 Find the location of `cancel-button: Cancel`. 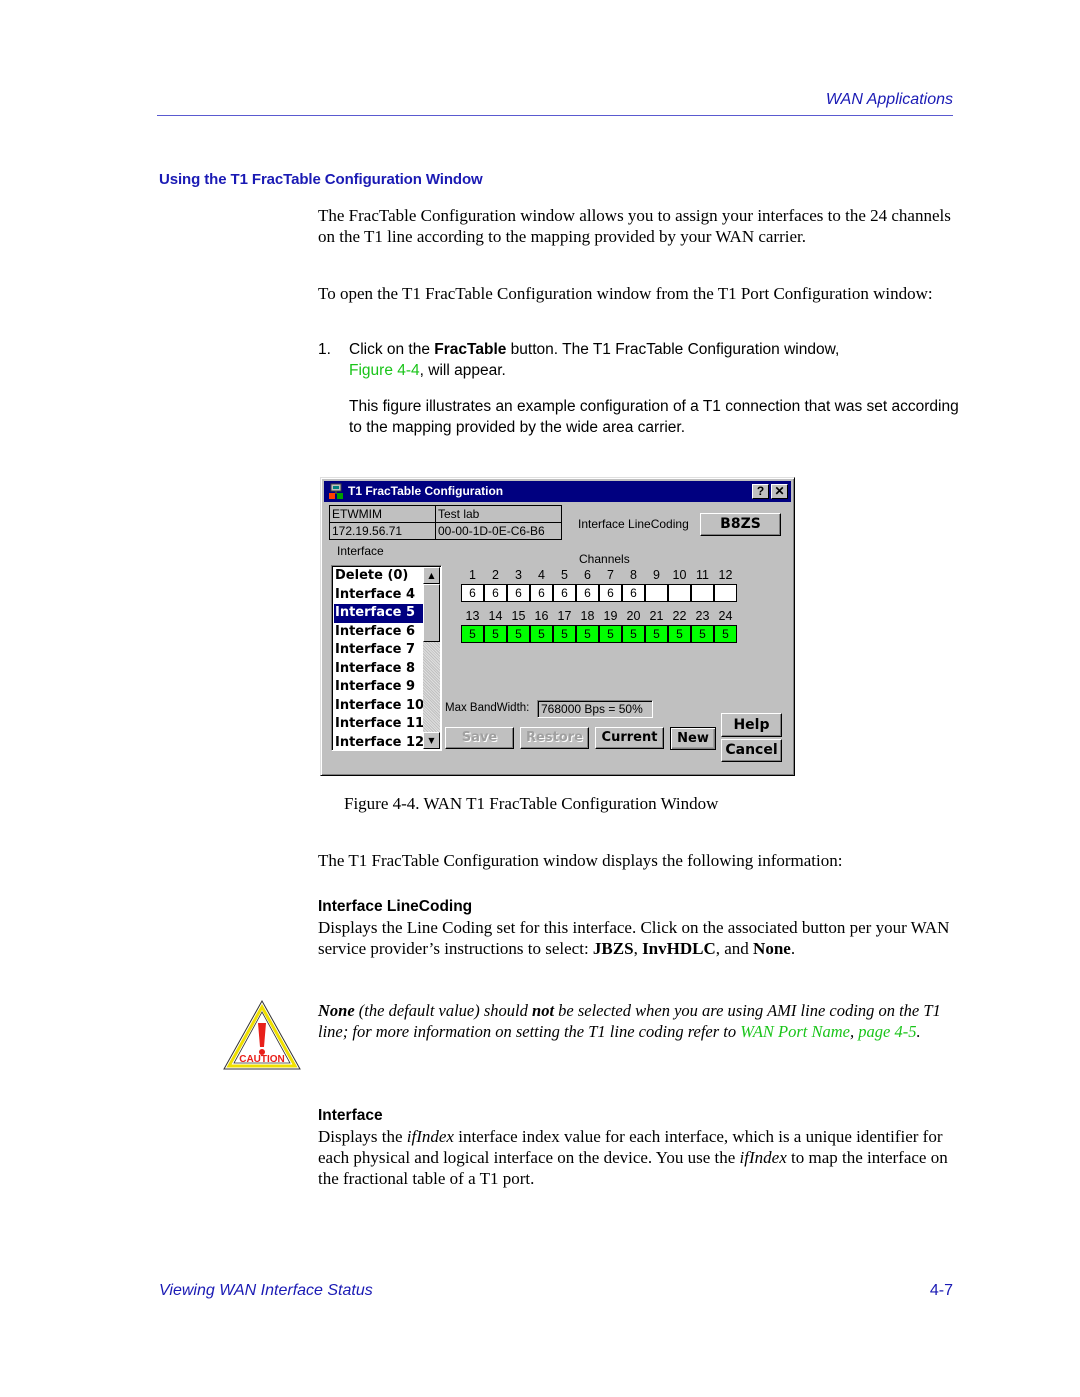

cancel-button: Cancel is located at coordinates (751, 750).